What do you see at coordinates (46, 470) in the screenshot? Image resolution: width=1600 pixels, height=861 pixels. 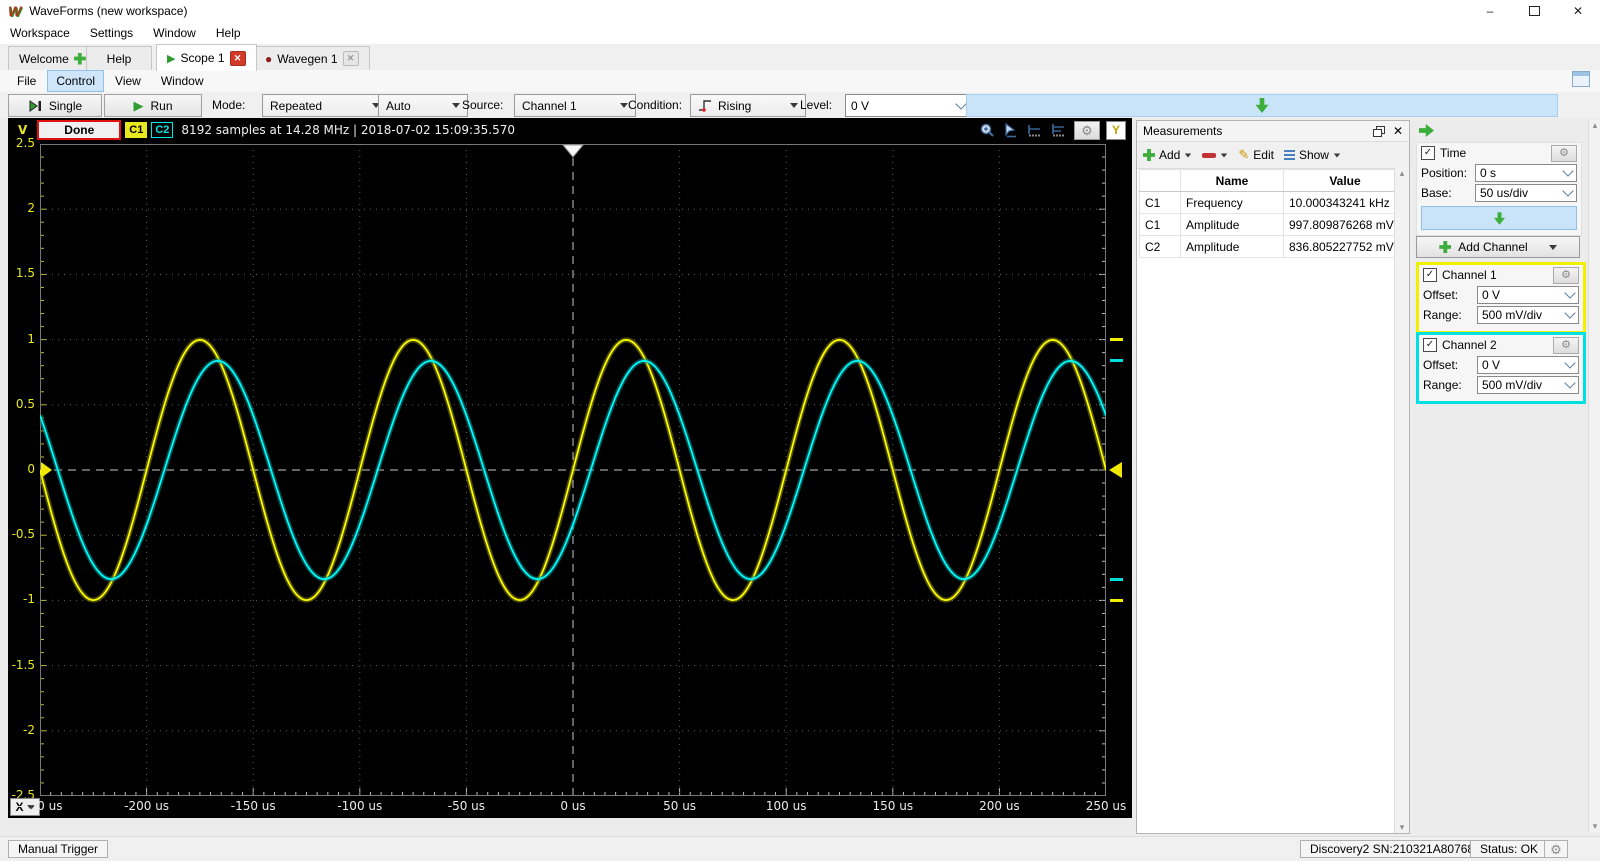 I see `channel-offset-marker` at bounding box center [46, 470].